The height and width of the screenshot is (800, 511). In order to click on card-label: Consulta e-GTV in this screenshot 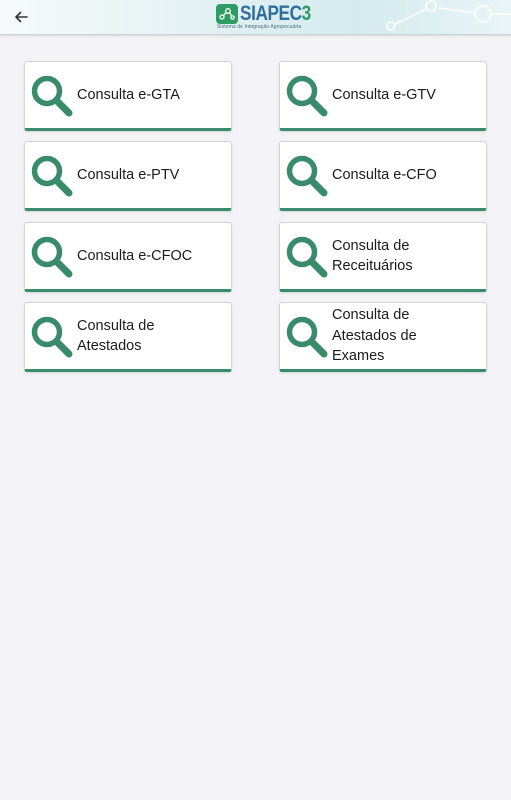, I will do `click(384, 94)`.